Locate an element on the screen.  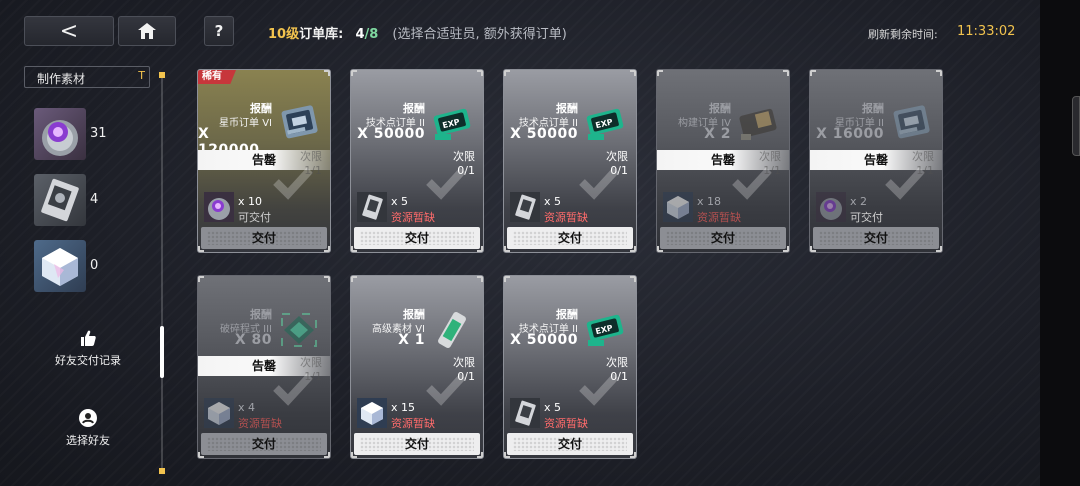
material-item-chip: 4 is located at coordinates (74, 201).